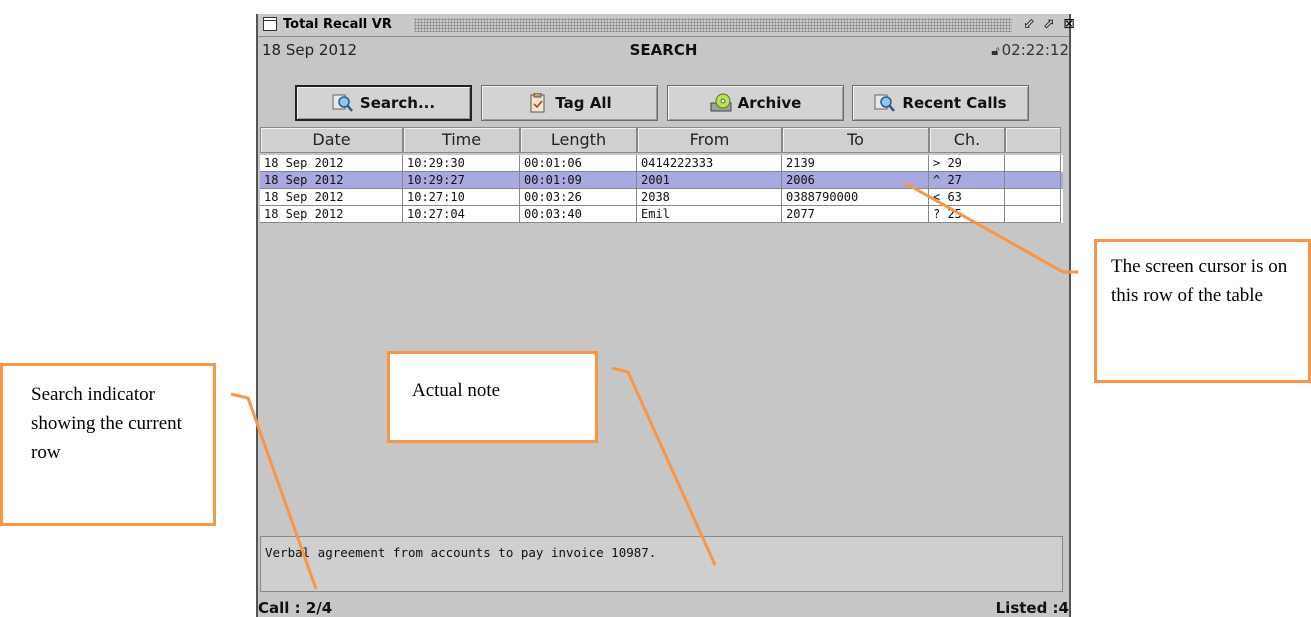 This screenshot has width=1311, height=617. I want to click on archive-button-label: Archive, so click(769, 103).